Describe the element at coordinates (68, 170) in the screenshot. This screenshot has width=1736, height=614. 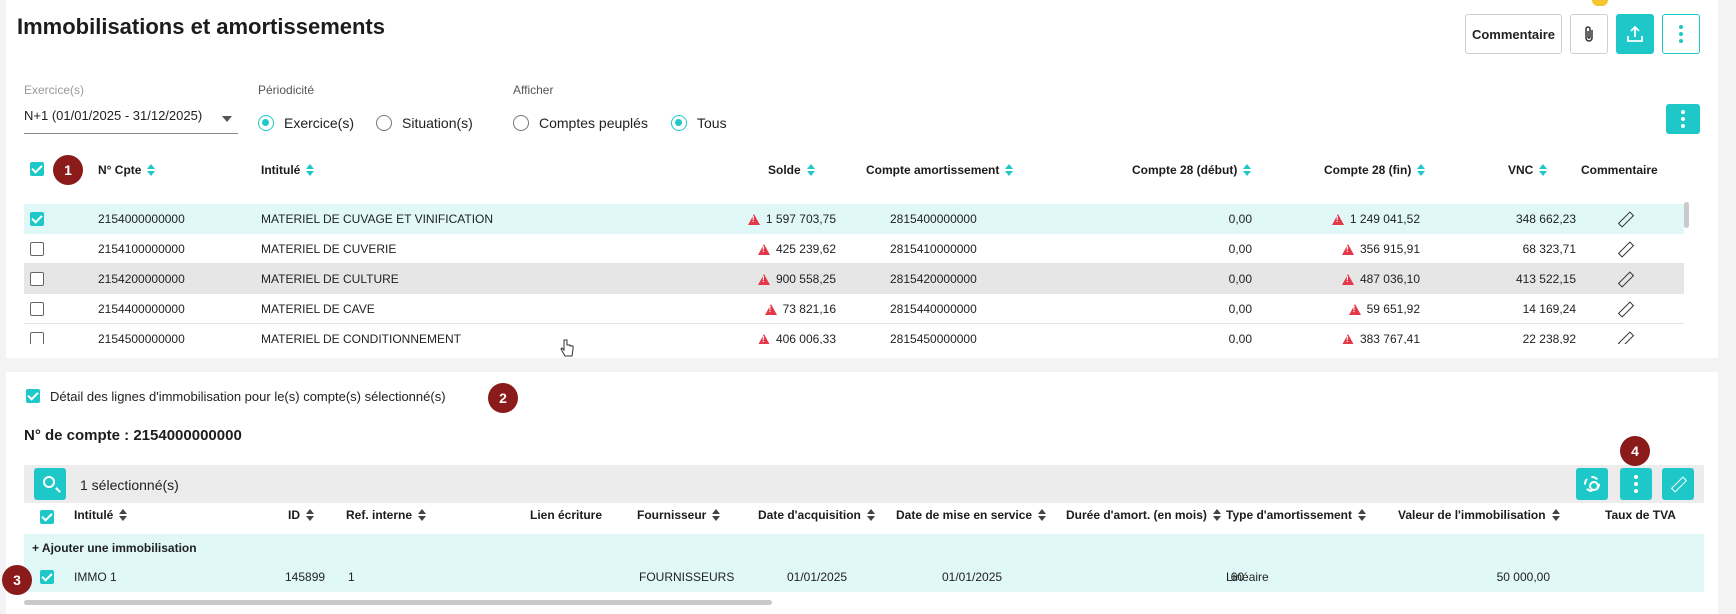
I see `step-badge-1: 1` at that location.